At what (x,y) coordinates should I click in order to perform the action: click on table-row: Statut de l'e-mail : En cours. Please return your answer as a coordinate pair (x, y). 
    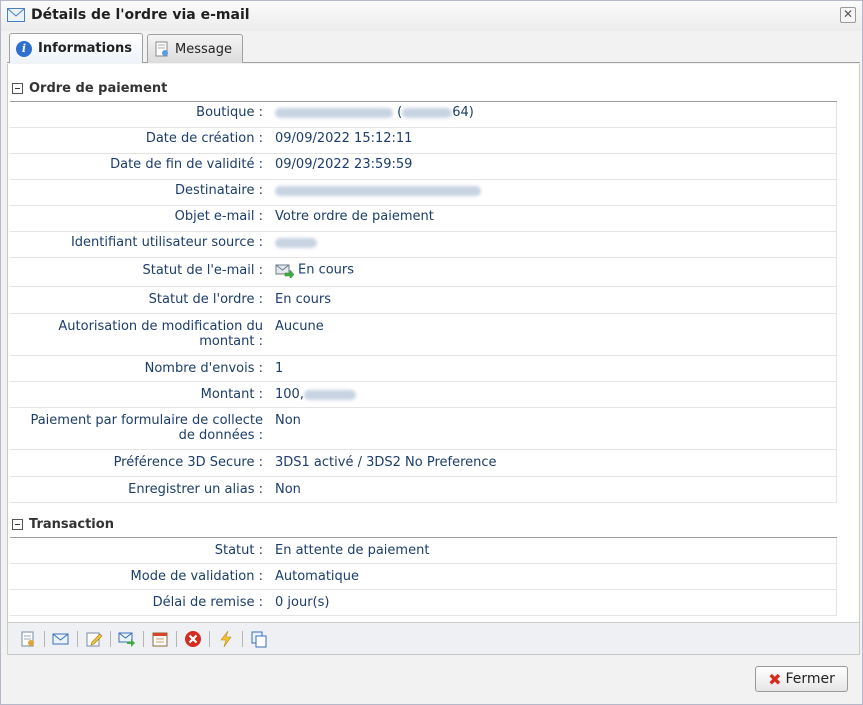
    Looking at the image, I should click on (423, 272).